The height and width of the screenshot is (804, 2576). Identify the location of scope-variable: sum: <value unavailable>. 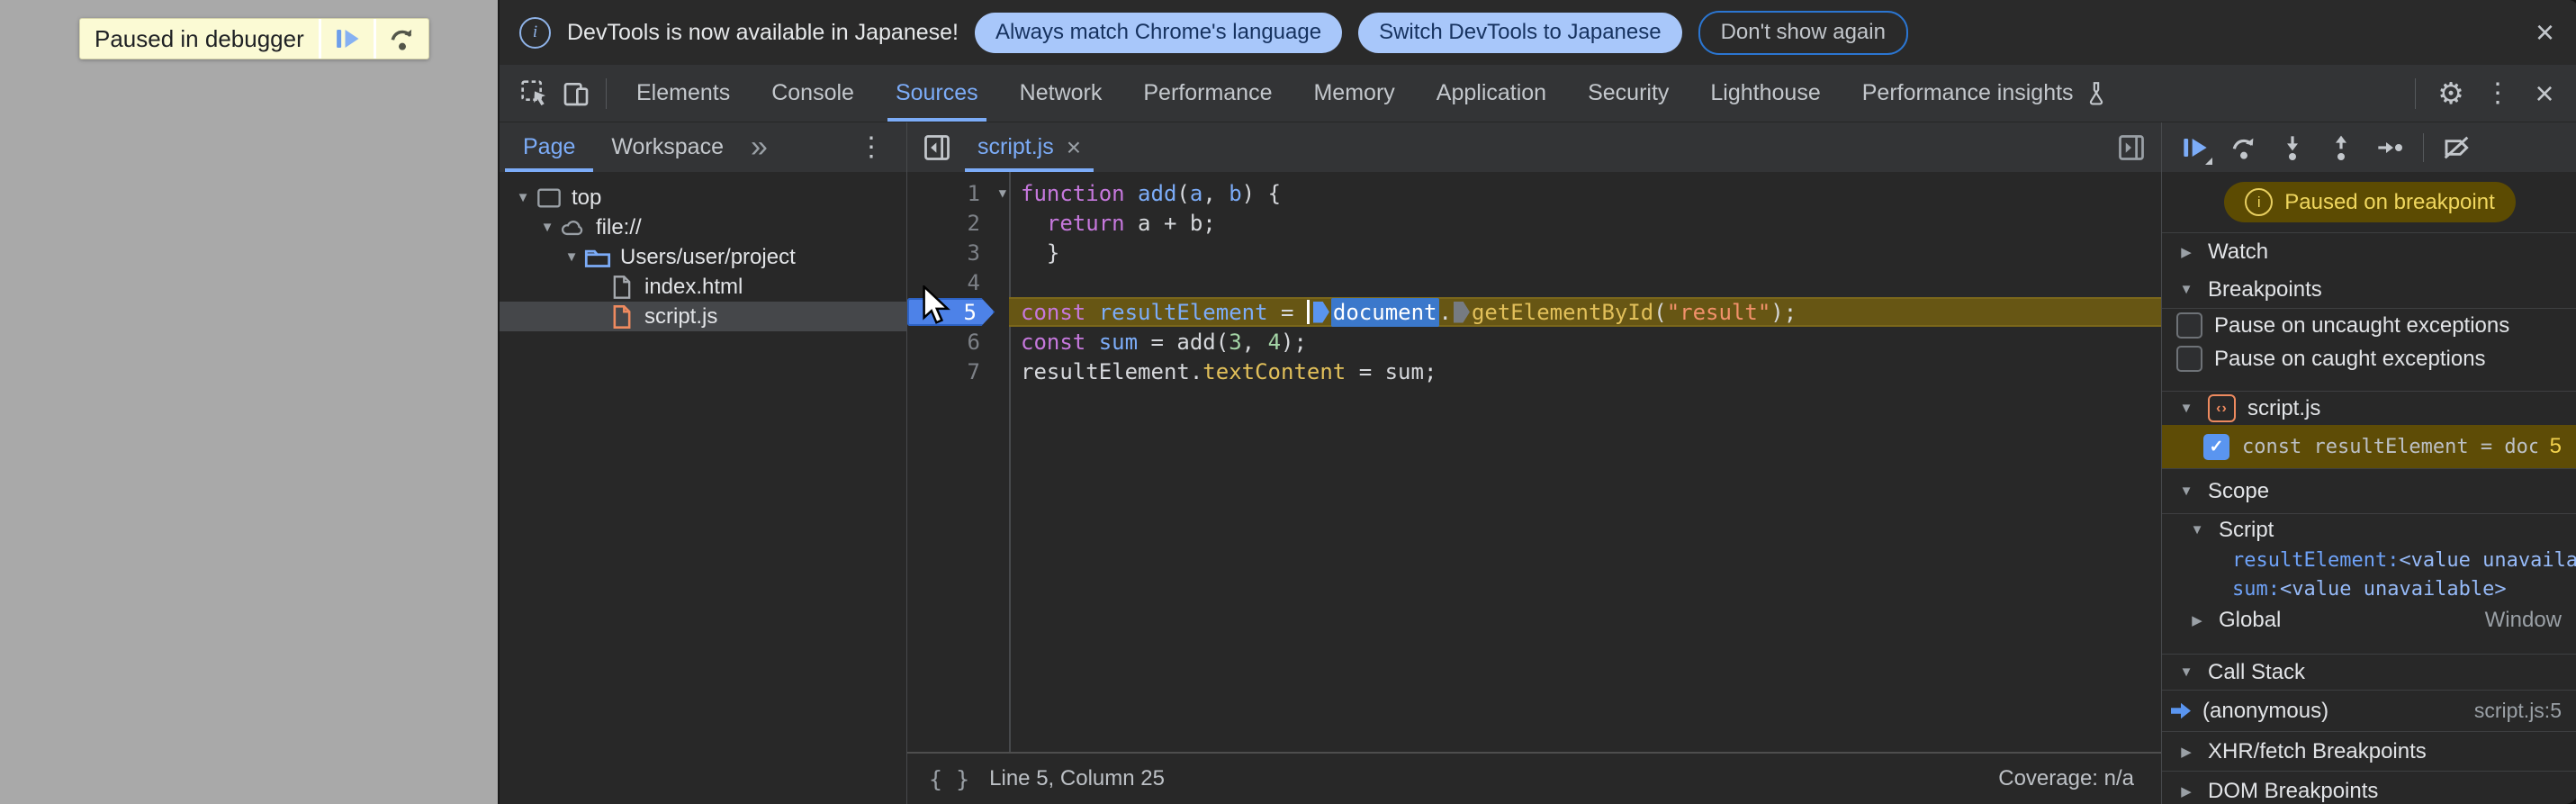
(2369, 588).